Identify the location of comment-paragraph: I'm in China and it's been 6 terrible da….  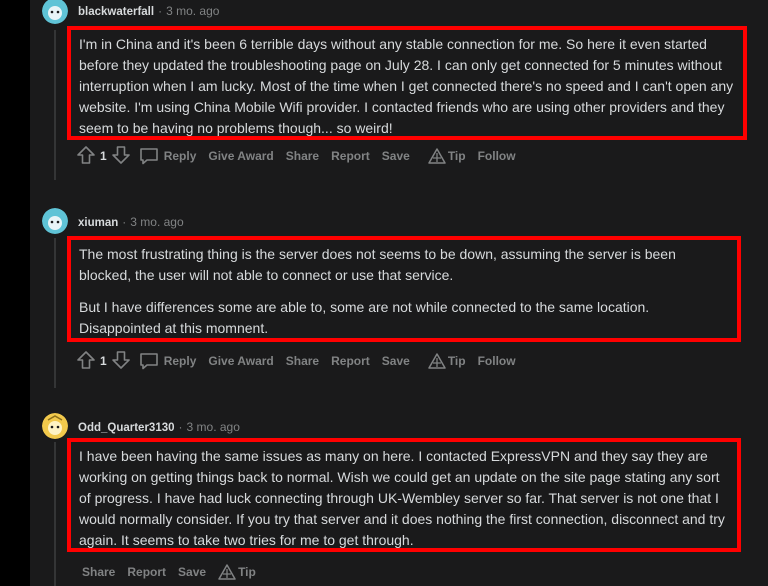
(406, 86).